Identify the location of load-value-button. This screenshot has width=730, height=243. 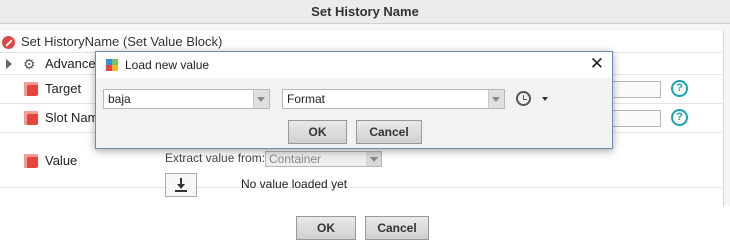
(181, 185).